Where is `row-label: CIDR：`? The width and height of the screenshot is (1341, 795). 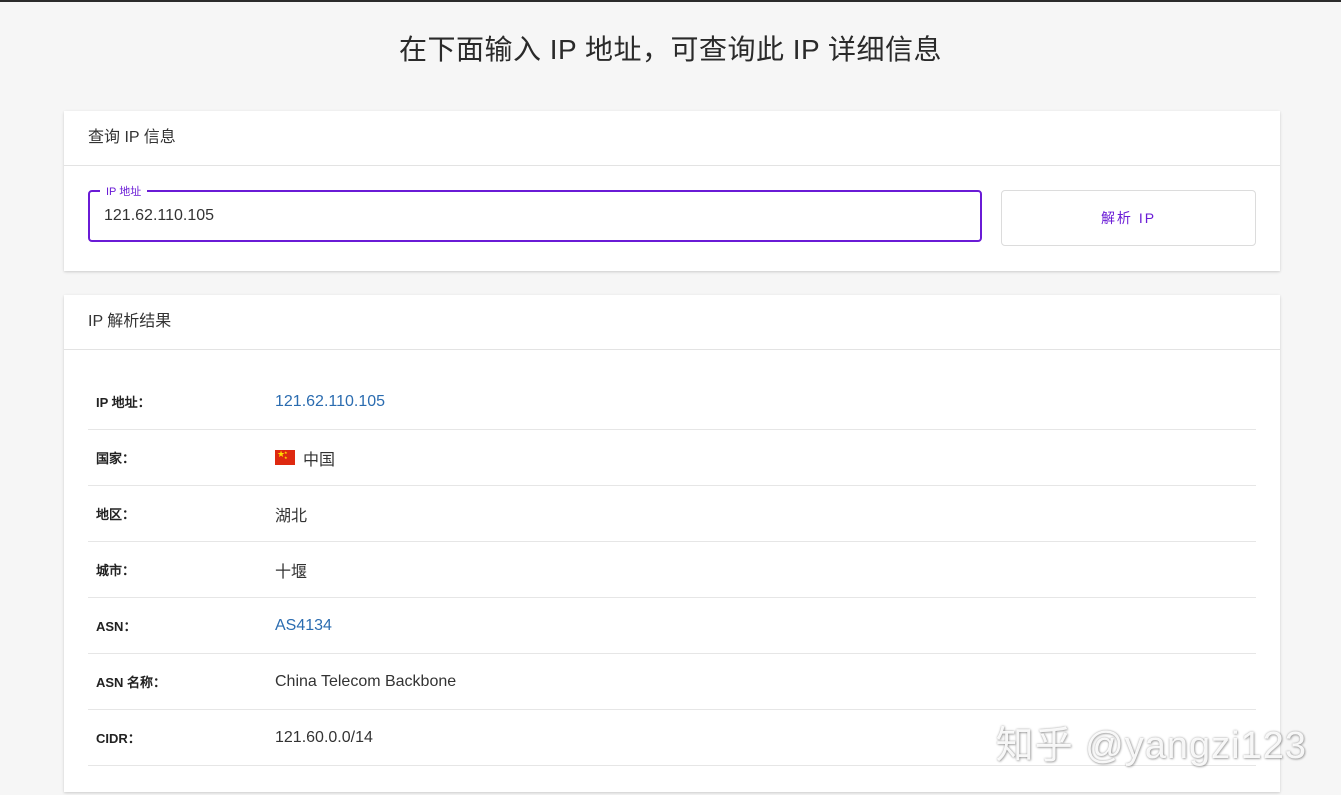
row-label: CIDR： is located at coordinates (118, 738).